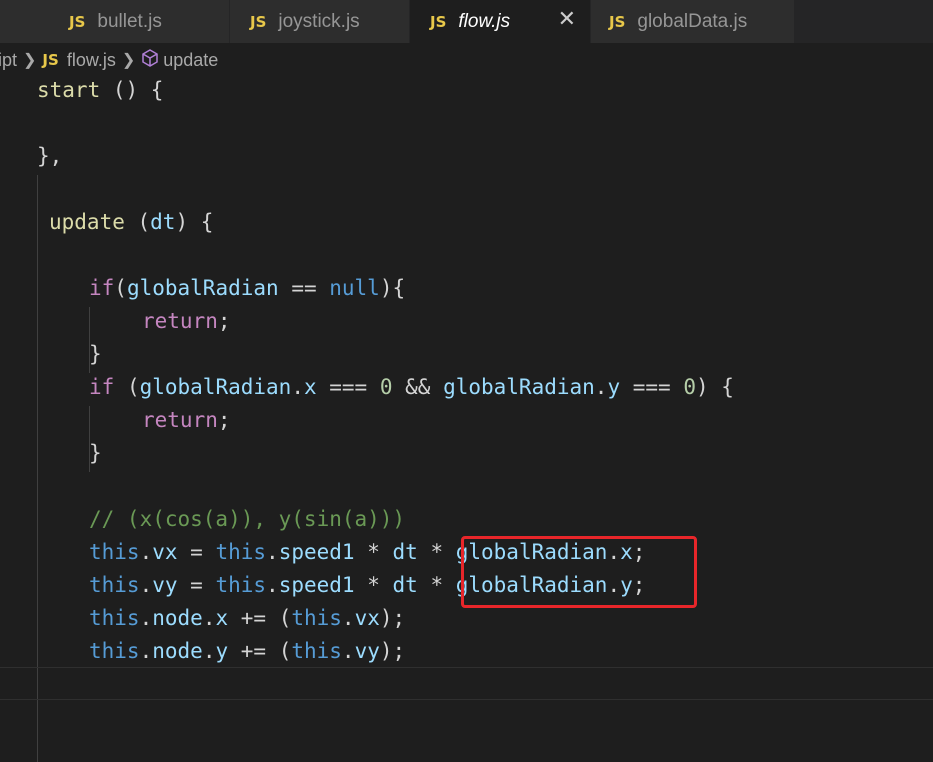 The width and height of the screenshot is (933, 762). Describe the element at coordinates (150, 60) in the screenshot. I see `method-cube-icon` at that location.